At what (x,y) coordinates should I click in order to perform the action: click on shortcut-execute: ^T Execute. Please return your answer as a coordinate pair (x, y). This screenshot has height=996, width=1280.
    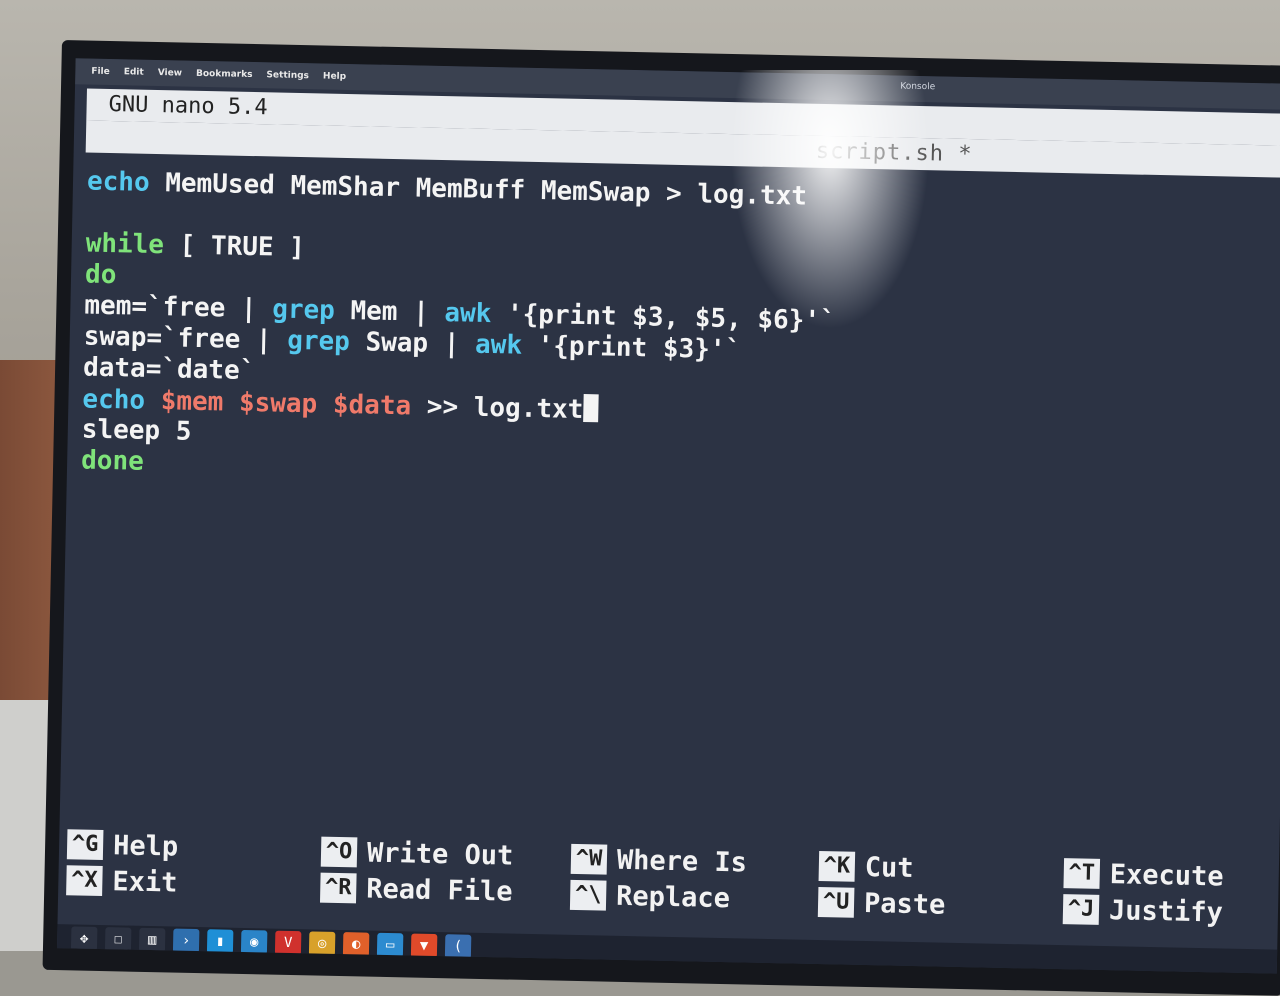
    Looking at the image, I should click on (1143, 875).